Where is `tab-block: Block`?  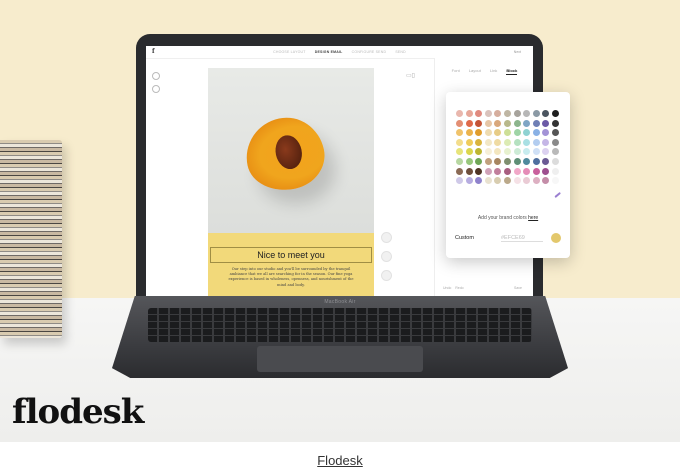
tab-block: Block is located at coordinates (512, 71).